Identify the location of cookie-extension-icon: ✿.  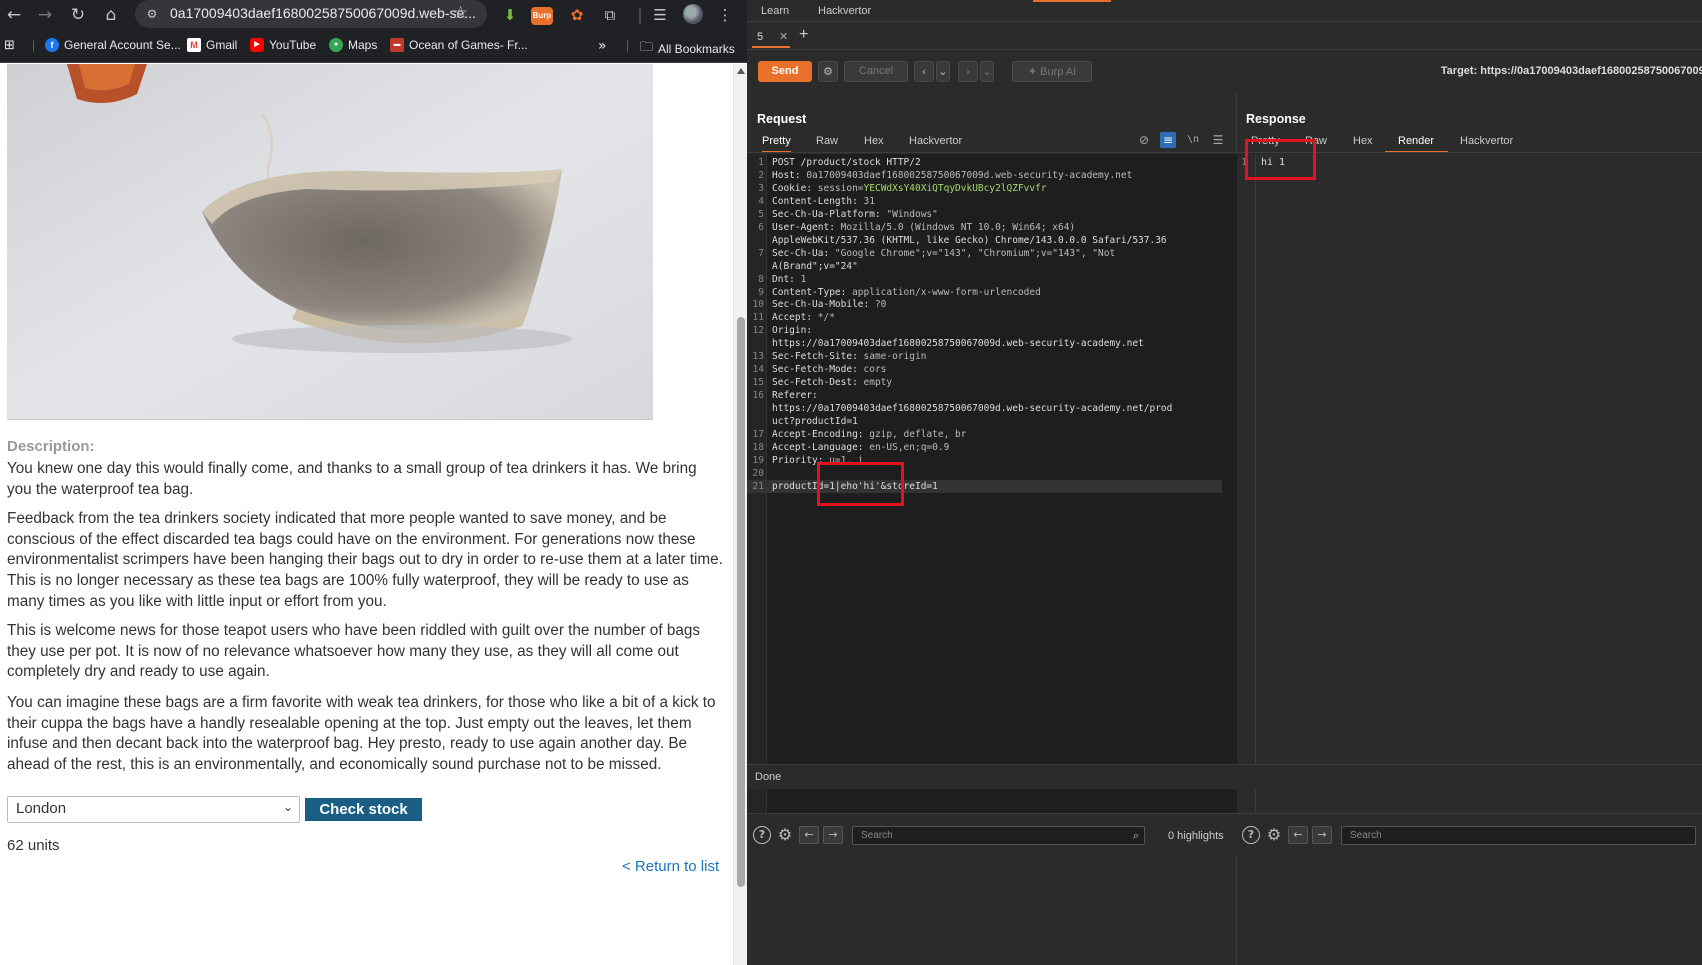
(577, 15).